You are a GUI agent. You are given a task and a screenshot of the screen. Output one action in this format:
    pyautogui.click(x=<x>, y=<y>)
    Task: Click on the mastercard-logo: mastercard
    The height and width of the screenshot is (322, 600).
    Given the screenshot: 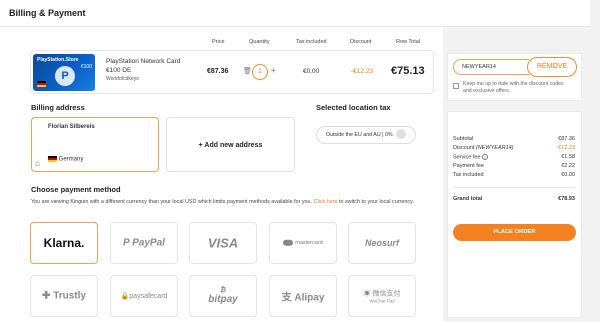 What is the action you would take?
    pyautogui.click(x=303, y=243)
    